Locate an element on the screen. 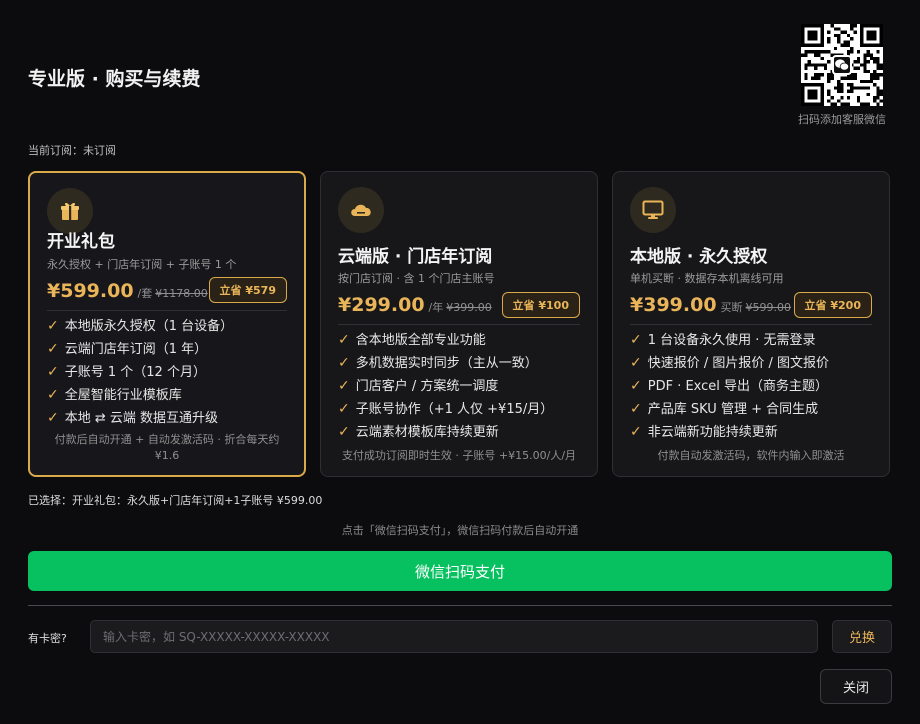 This screenshot has width=920, height=724. feature-item: ✓ PDF · Excel 导出（商务主题） is located at coordinates (754, 386).